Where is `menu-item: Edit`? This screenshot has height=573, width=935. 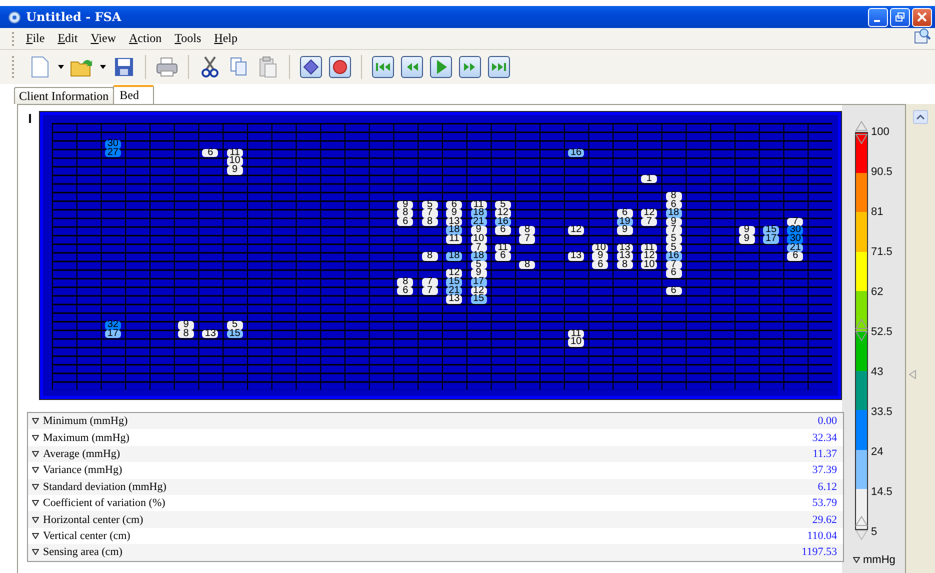
menu-item: Edit is located at coordinates (68, 38).